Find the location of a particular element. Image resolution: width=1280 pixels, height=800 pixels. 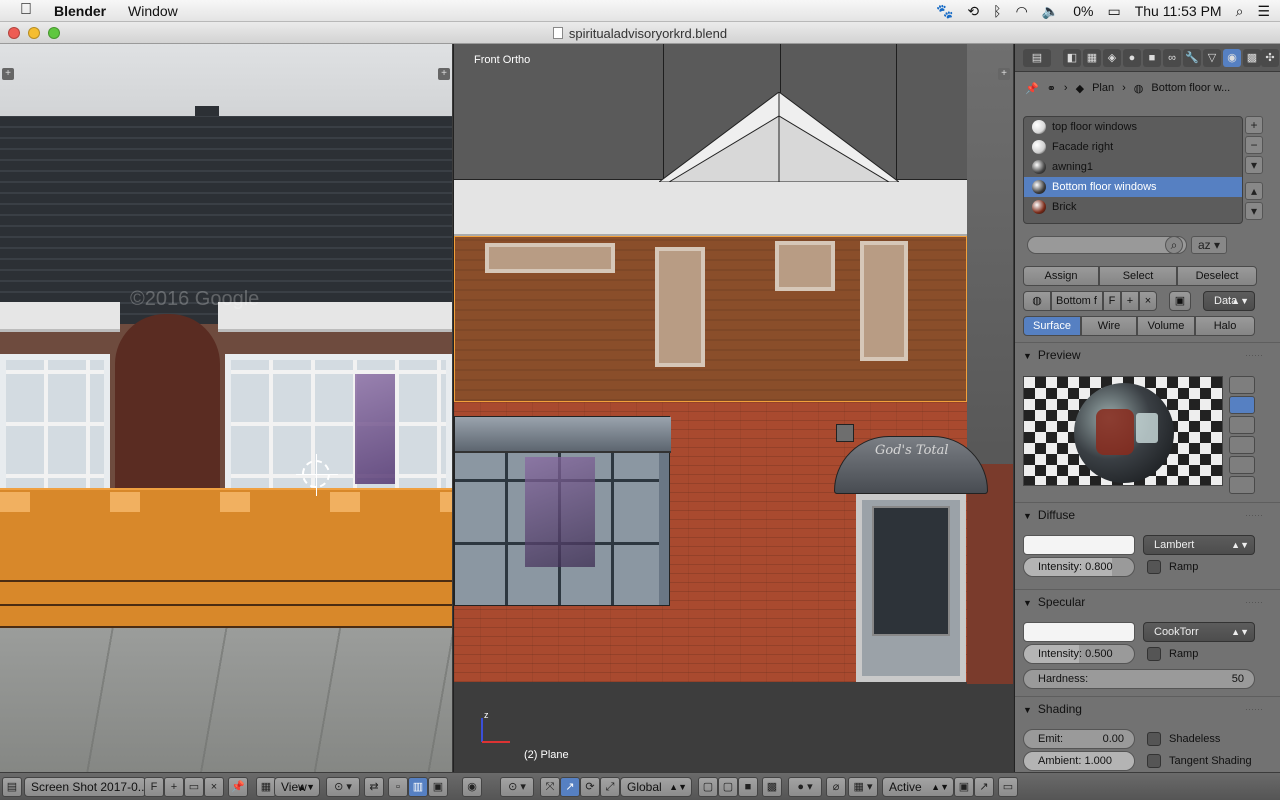

material-browse-button: ◍ is located at coordinates (1037, 301).